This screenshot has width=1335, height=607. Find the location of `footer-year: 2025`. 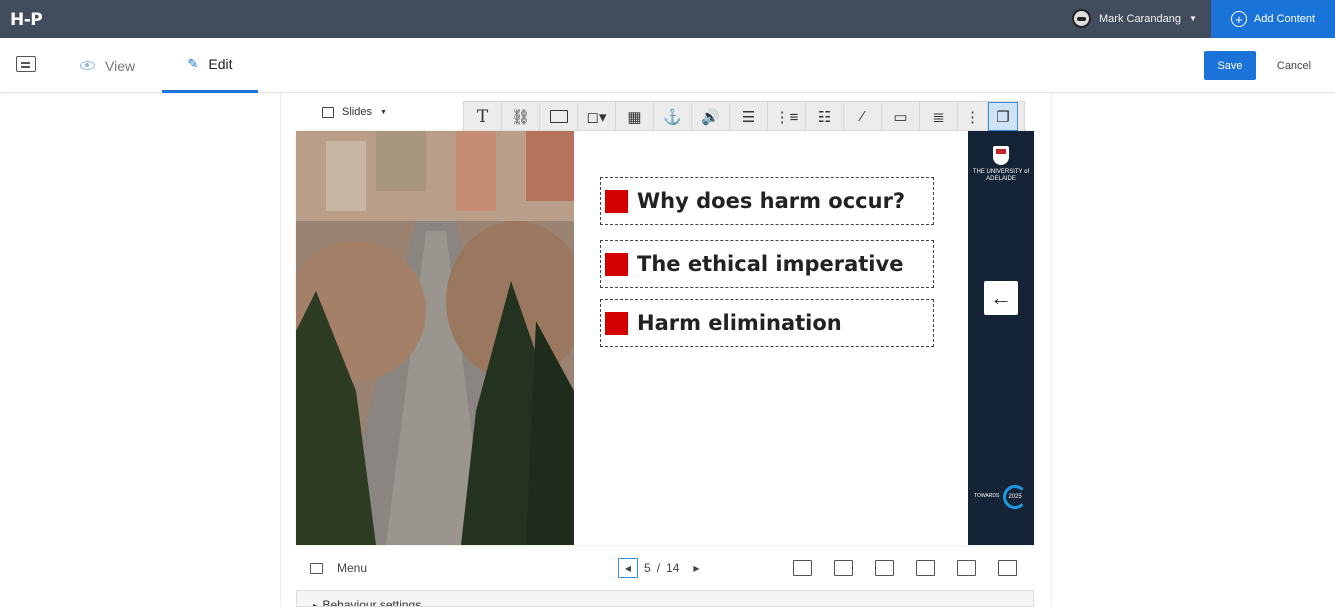

footer-year: 2025 is located at coordinates (1015, 497).